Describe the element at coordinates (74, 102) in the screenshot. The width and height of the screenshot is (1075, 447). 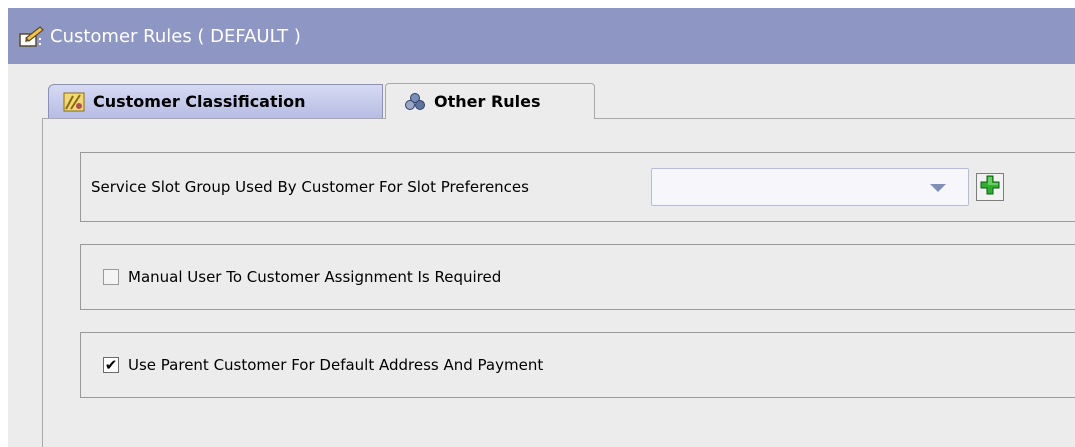
I see `classification-icon` at that location.